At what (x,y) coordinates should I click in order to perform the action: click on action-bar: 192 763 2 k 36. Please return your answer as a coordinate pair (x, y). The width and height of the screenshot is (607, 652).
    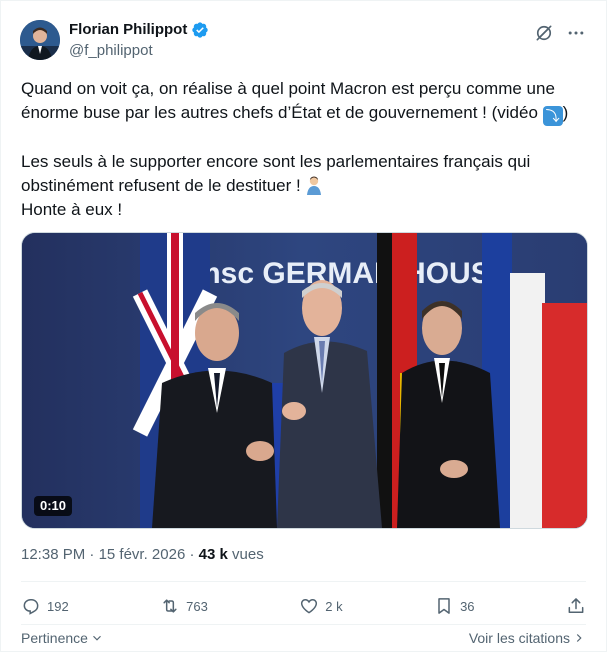
    Looking at the image, I should click on (303, 606).